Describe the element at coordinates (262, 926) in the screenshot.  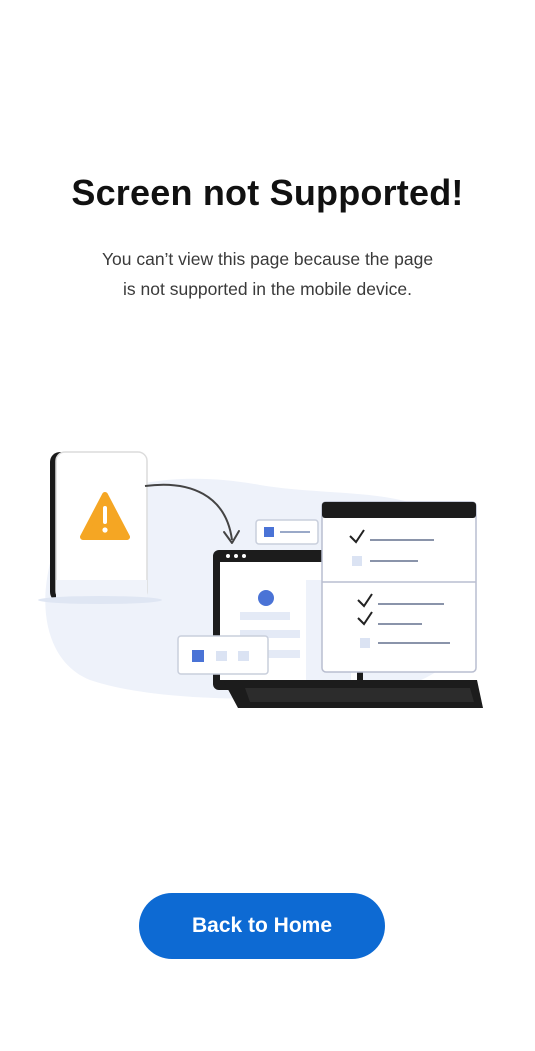
I see `back-to-home-button: Back to Home` at that location.